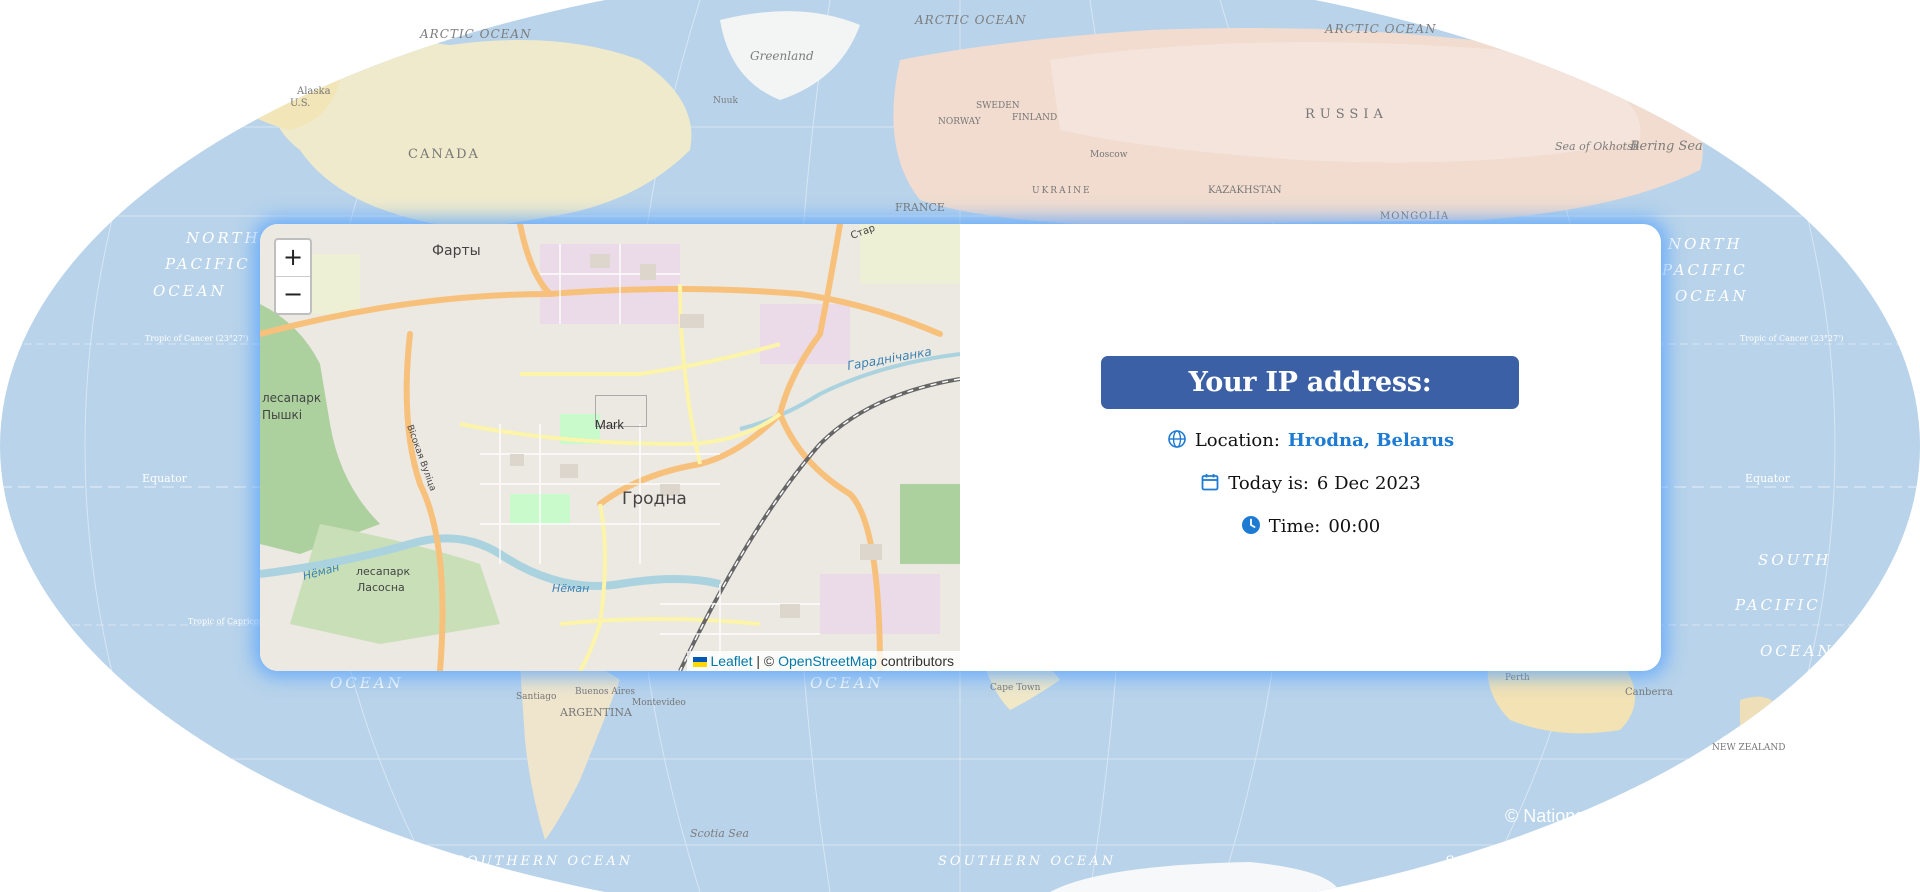 Image resolution: width=1920 pixels, height=892 pixels. I want to click on marker-label: Mark, so click(609, 424).